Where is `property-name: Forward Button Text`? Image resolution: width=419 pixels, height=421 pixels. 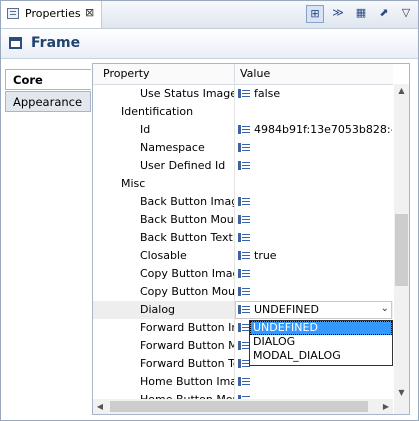
property-name: Forward Button Text is located at coordinates (187, 363).